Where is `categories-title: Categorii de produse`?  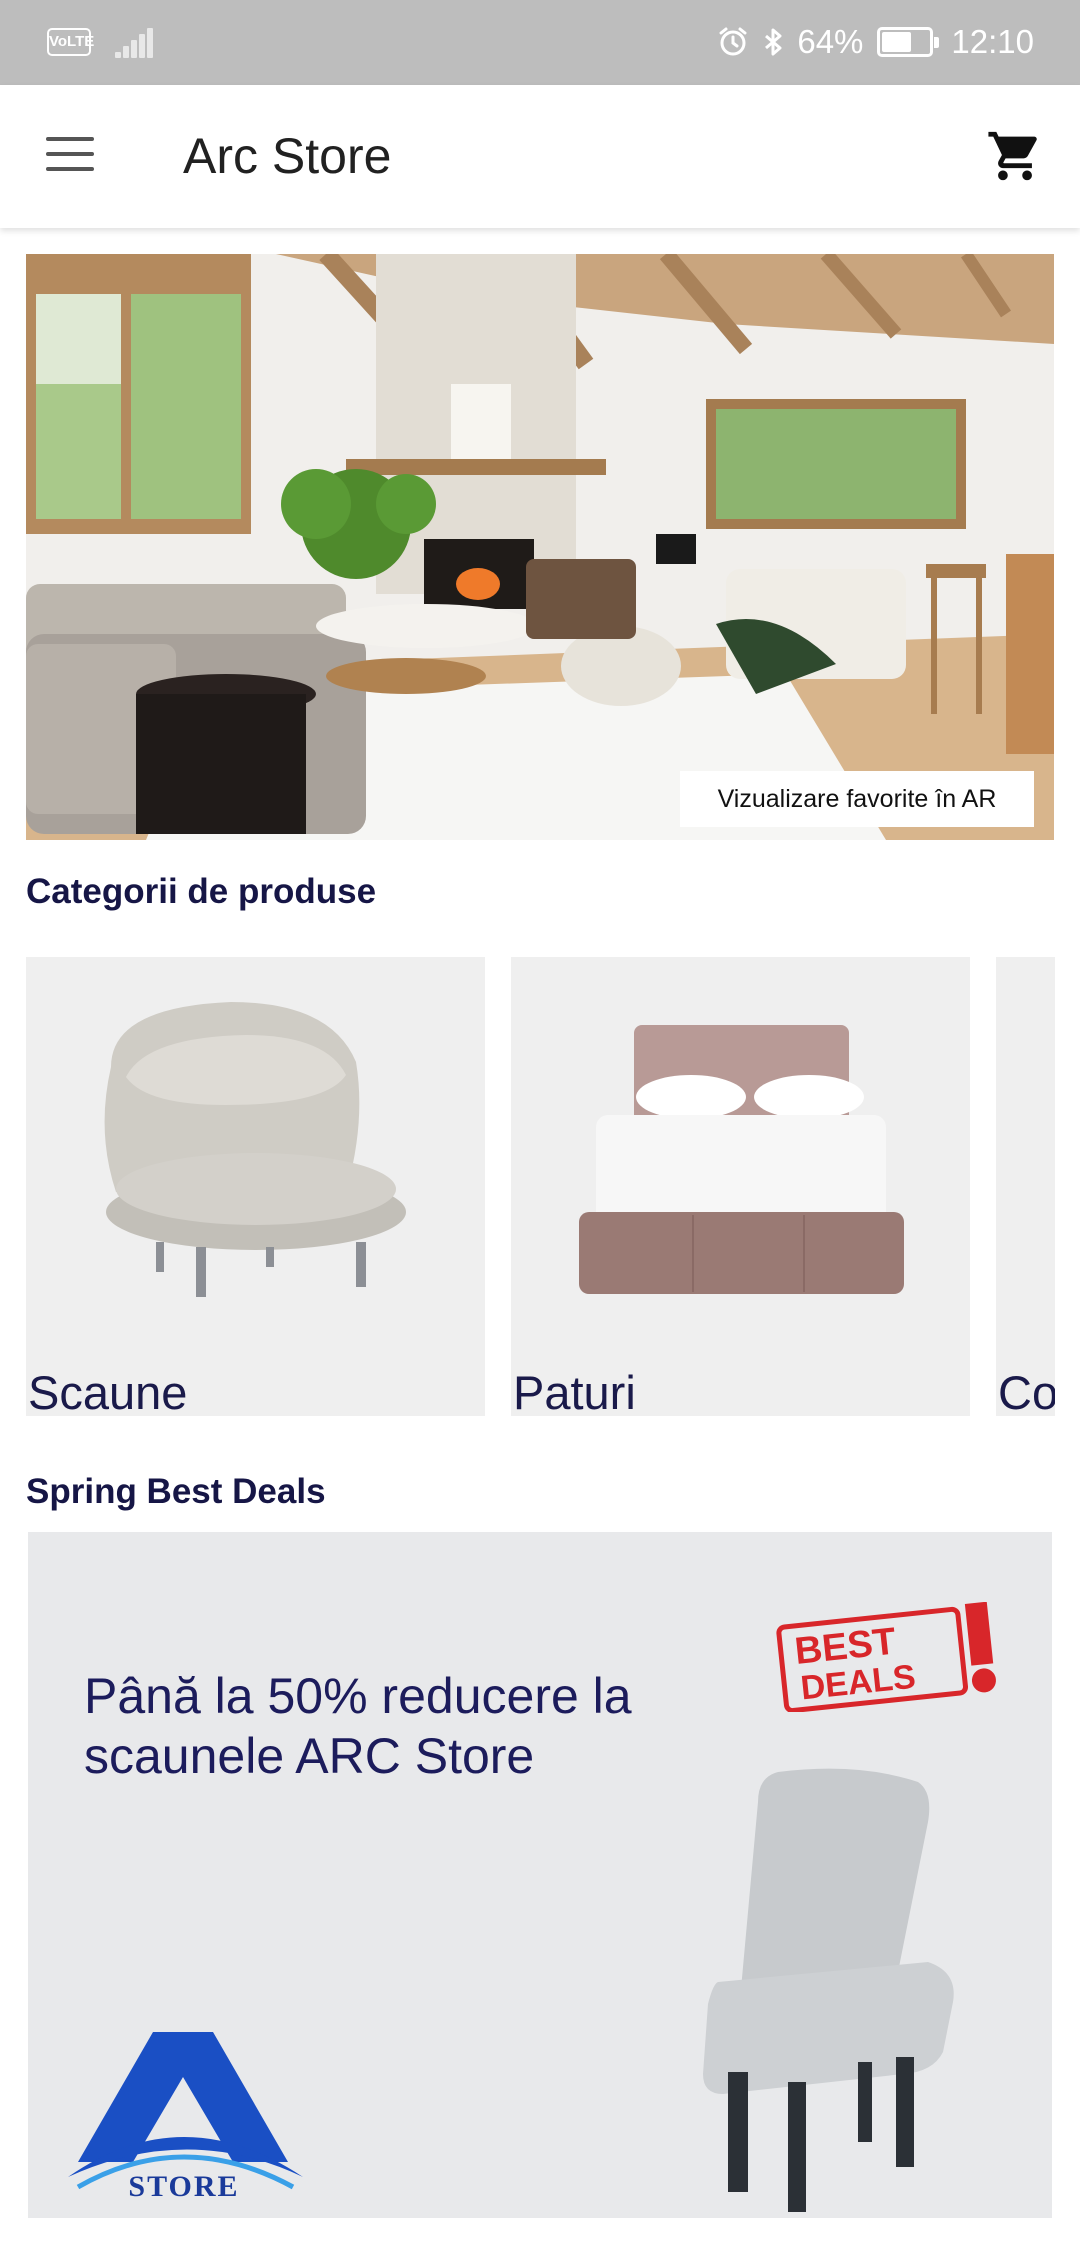
categories-title: Categorii de produse is located at coordinates (201, 891).